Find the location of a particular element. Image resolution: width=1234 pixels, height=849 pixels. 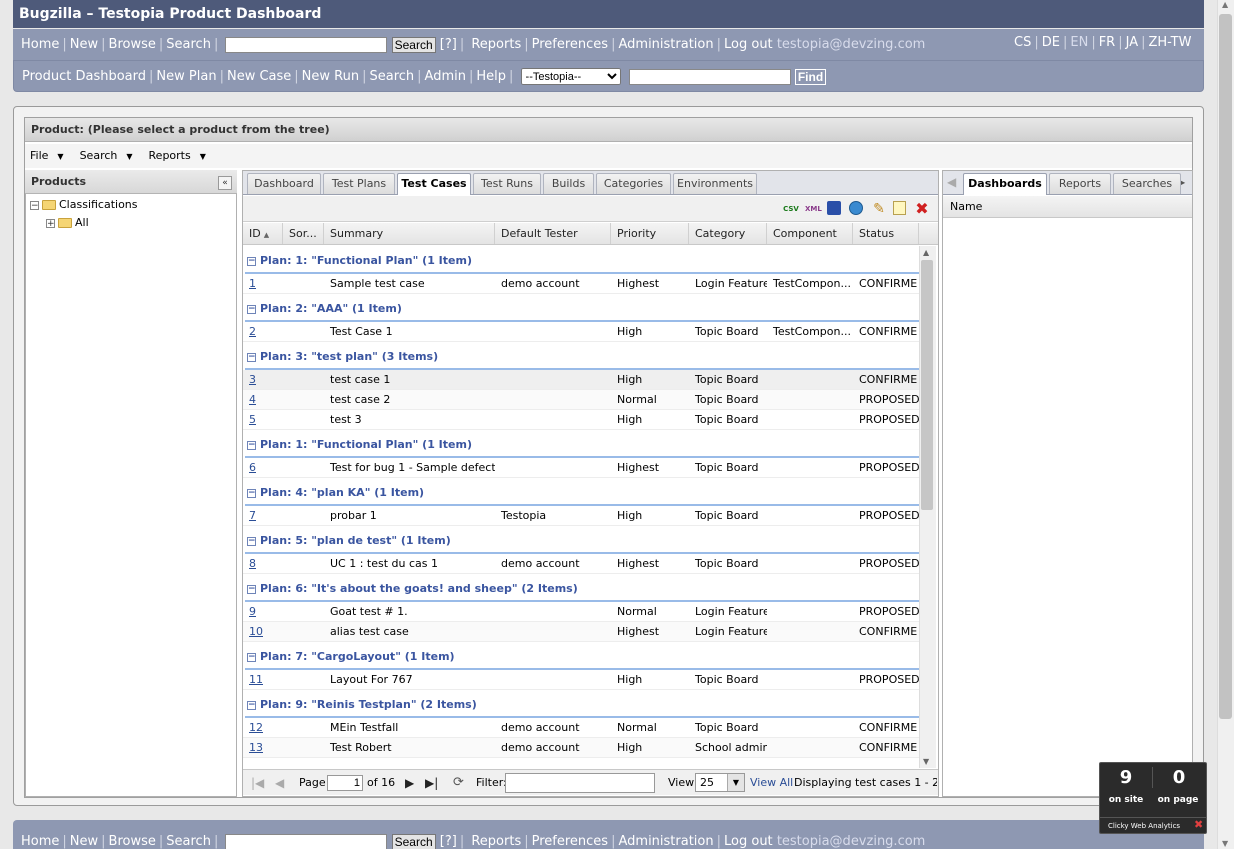

tab-dashboard: Dashboard is located at coordinates (284, 183).